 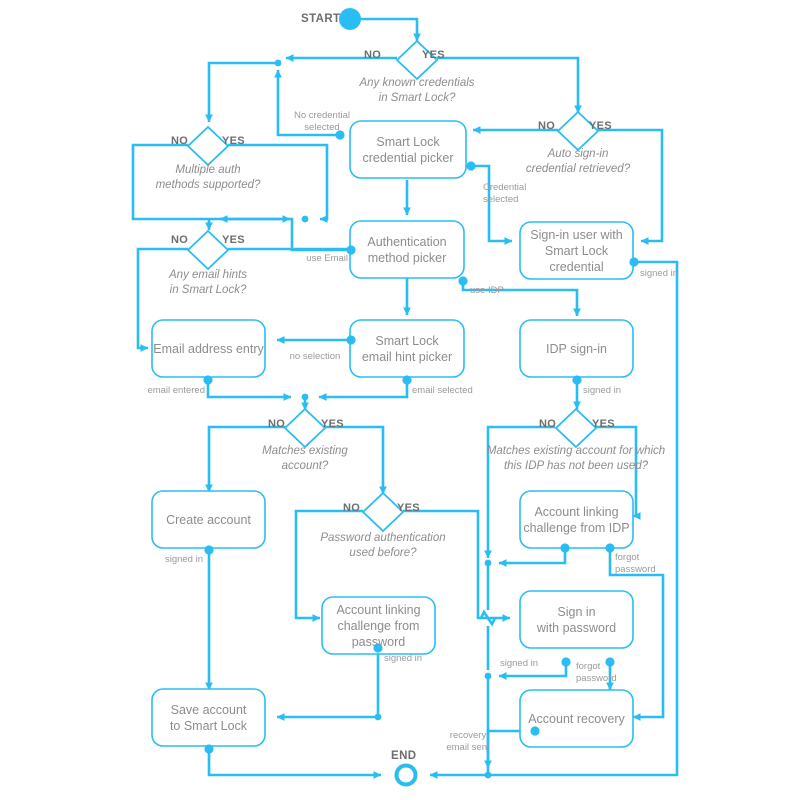 What do you see at coordinates (408, 149) in the screenshot?
I see `node-box-smart-lock-credential-picker` at bounding box center [408, 149].